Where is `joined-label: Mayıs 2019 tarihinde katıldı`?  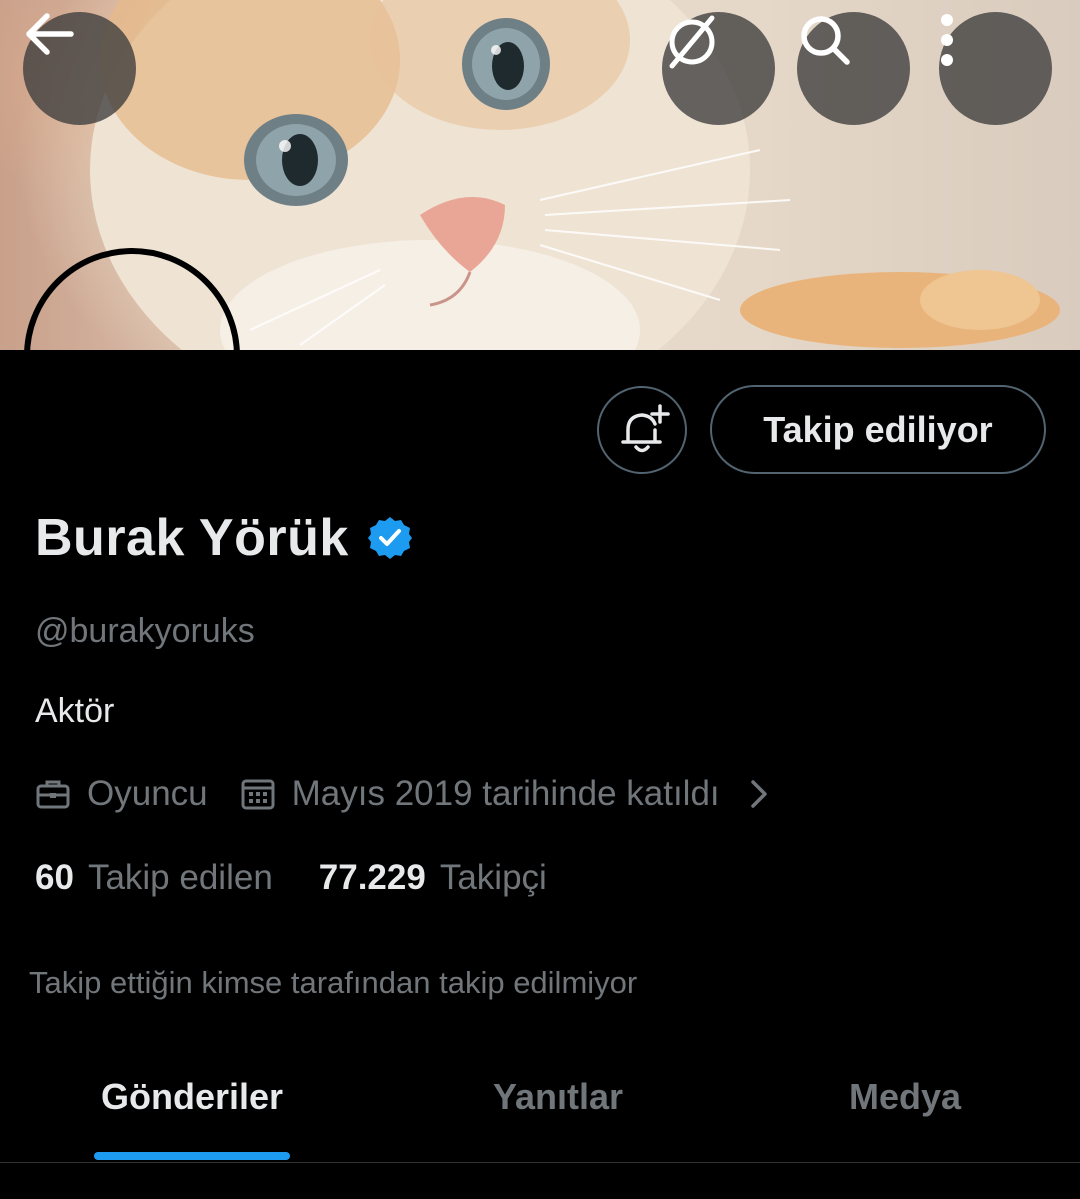 joined-label: Mayıs 2019 tarihinde katıldı is located at coordinates (505, 793).